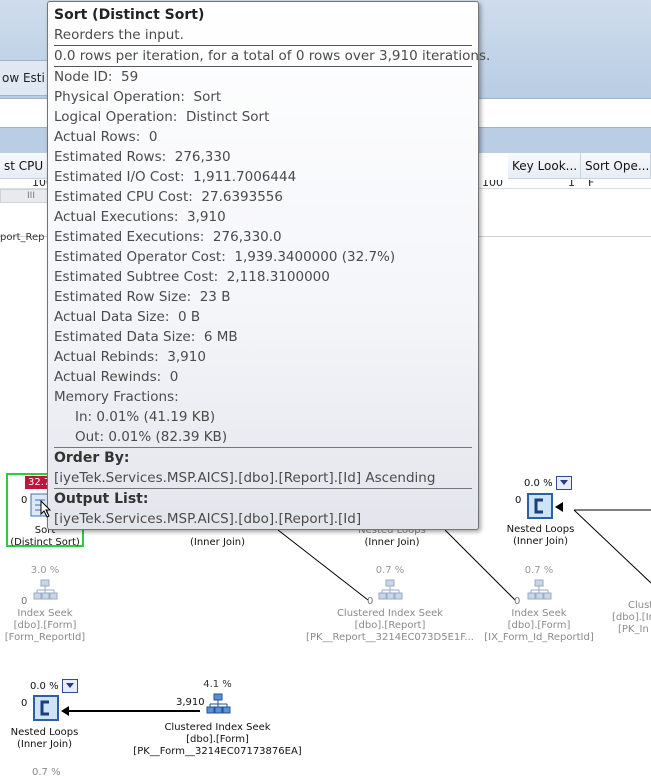 Image resolution: width=651 pixels, height=779 pixels. What do you see at coordinates (631, 618) in the screenshot?
I see `clustered-index-right-label: Clust [dbo].[In [PK_In` at bounding box center [631, 618].